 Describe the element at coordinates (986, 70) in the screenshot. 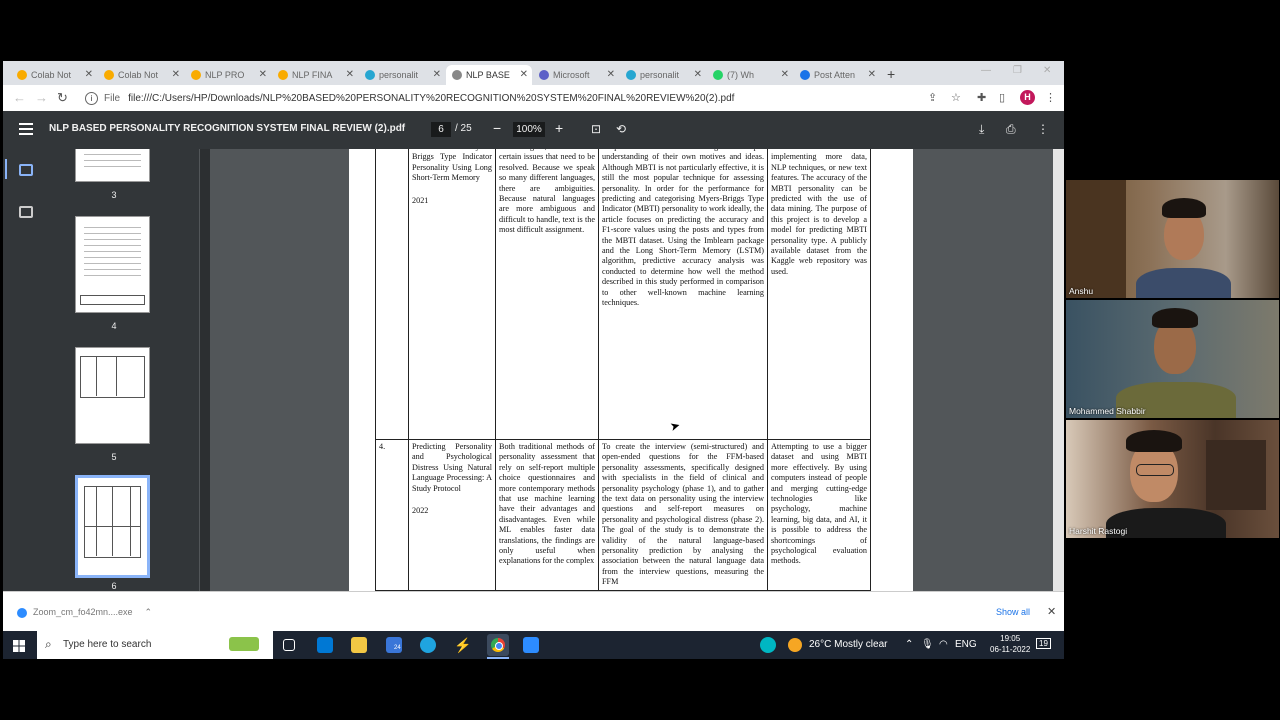

I see `minimize-icon: —` at that location.